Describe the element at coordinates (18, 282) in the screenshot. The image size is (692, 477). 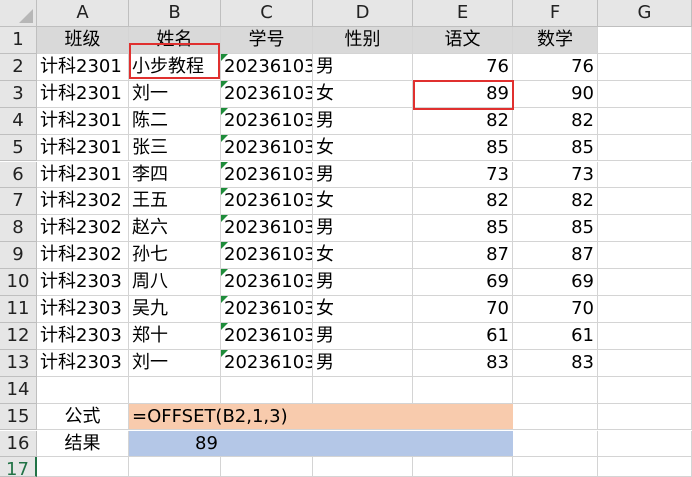
I see `row-header-10: 10` at that location.